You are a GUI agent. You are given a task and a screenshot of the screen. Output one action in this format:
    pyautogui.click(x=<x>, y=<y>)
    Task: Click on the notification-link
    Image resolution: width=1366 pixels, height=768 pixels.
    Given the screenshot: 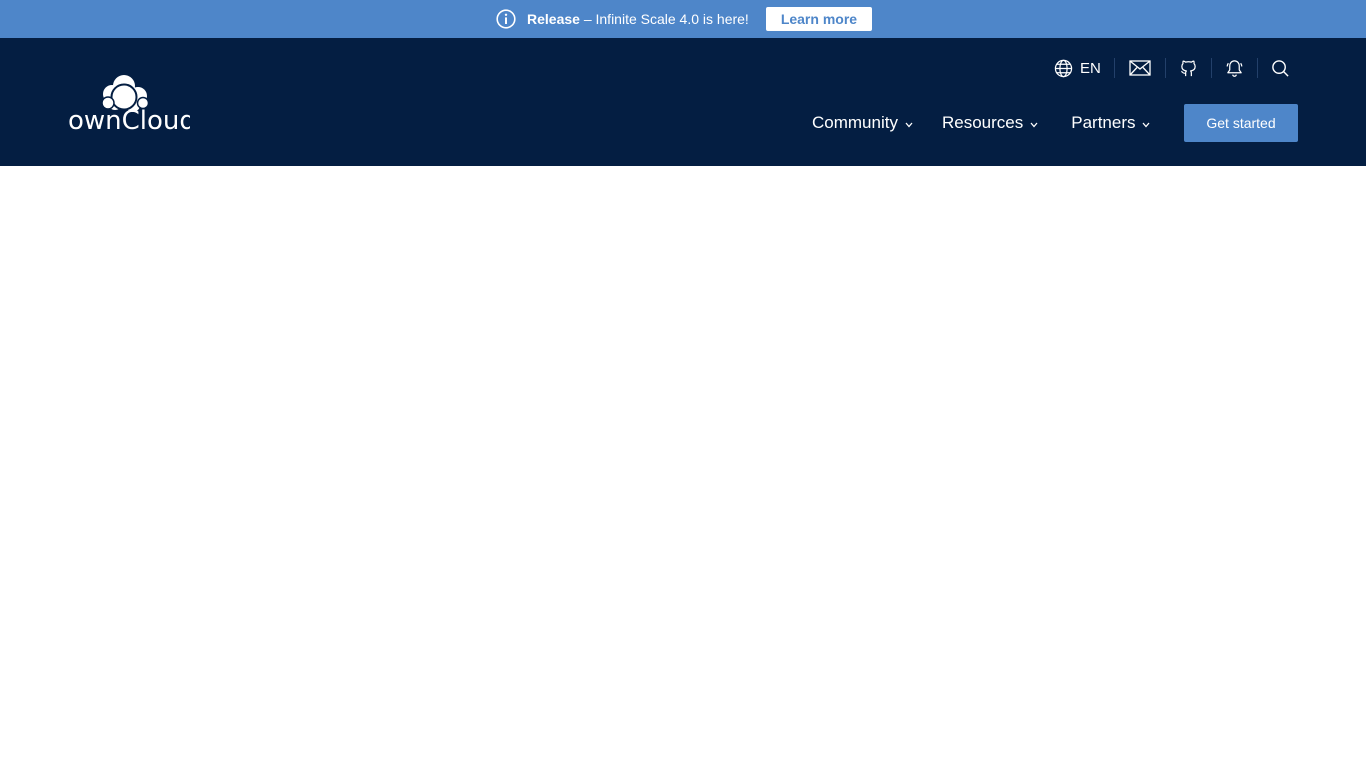 What is the action you would take?
    pyautogui.click(x=1234, y=68)
    